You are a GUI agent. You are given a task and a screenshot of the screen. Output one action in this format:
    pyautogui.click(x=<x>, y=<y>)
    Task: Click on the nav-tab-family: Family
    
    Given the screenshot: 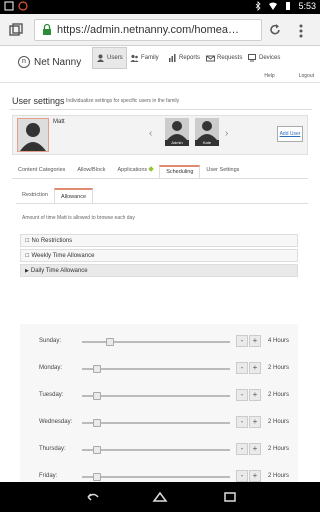 What is the action you would take?
    pyautogui.click(x=144, y=58)
    